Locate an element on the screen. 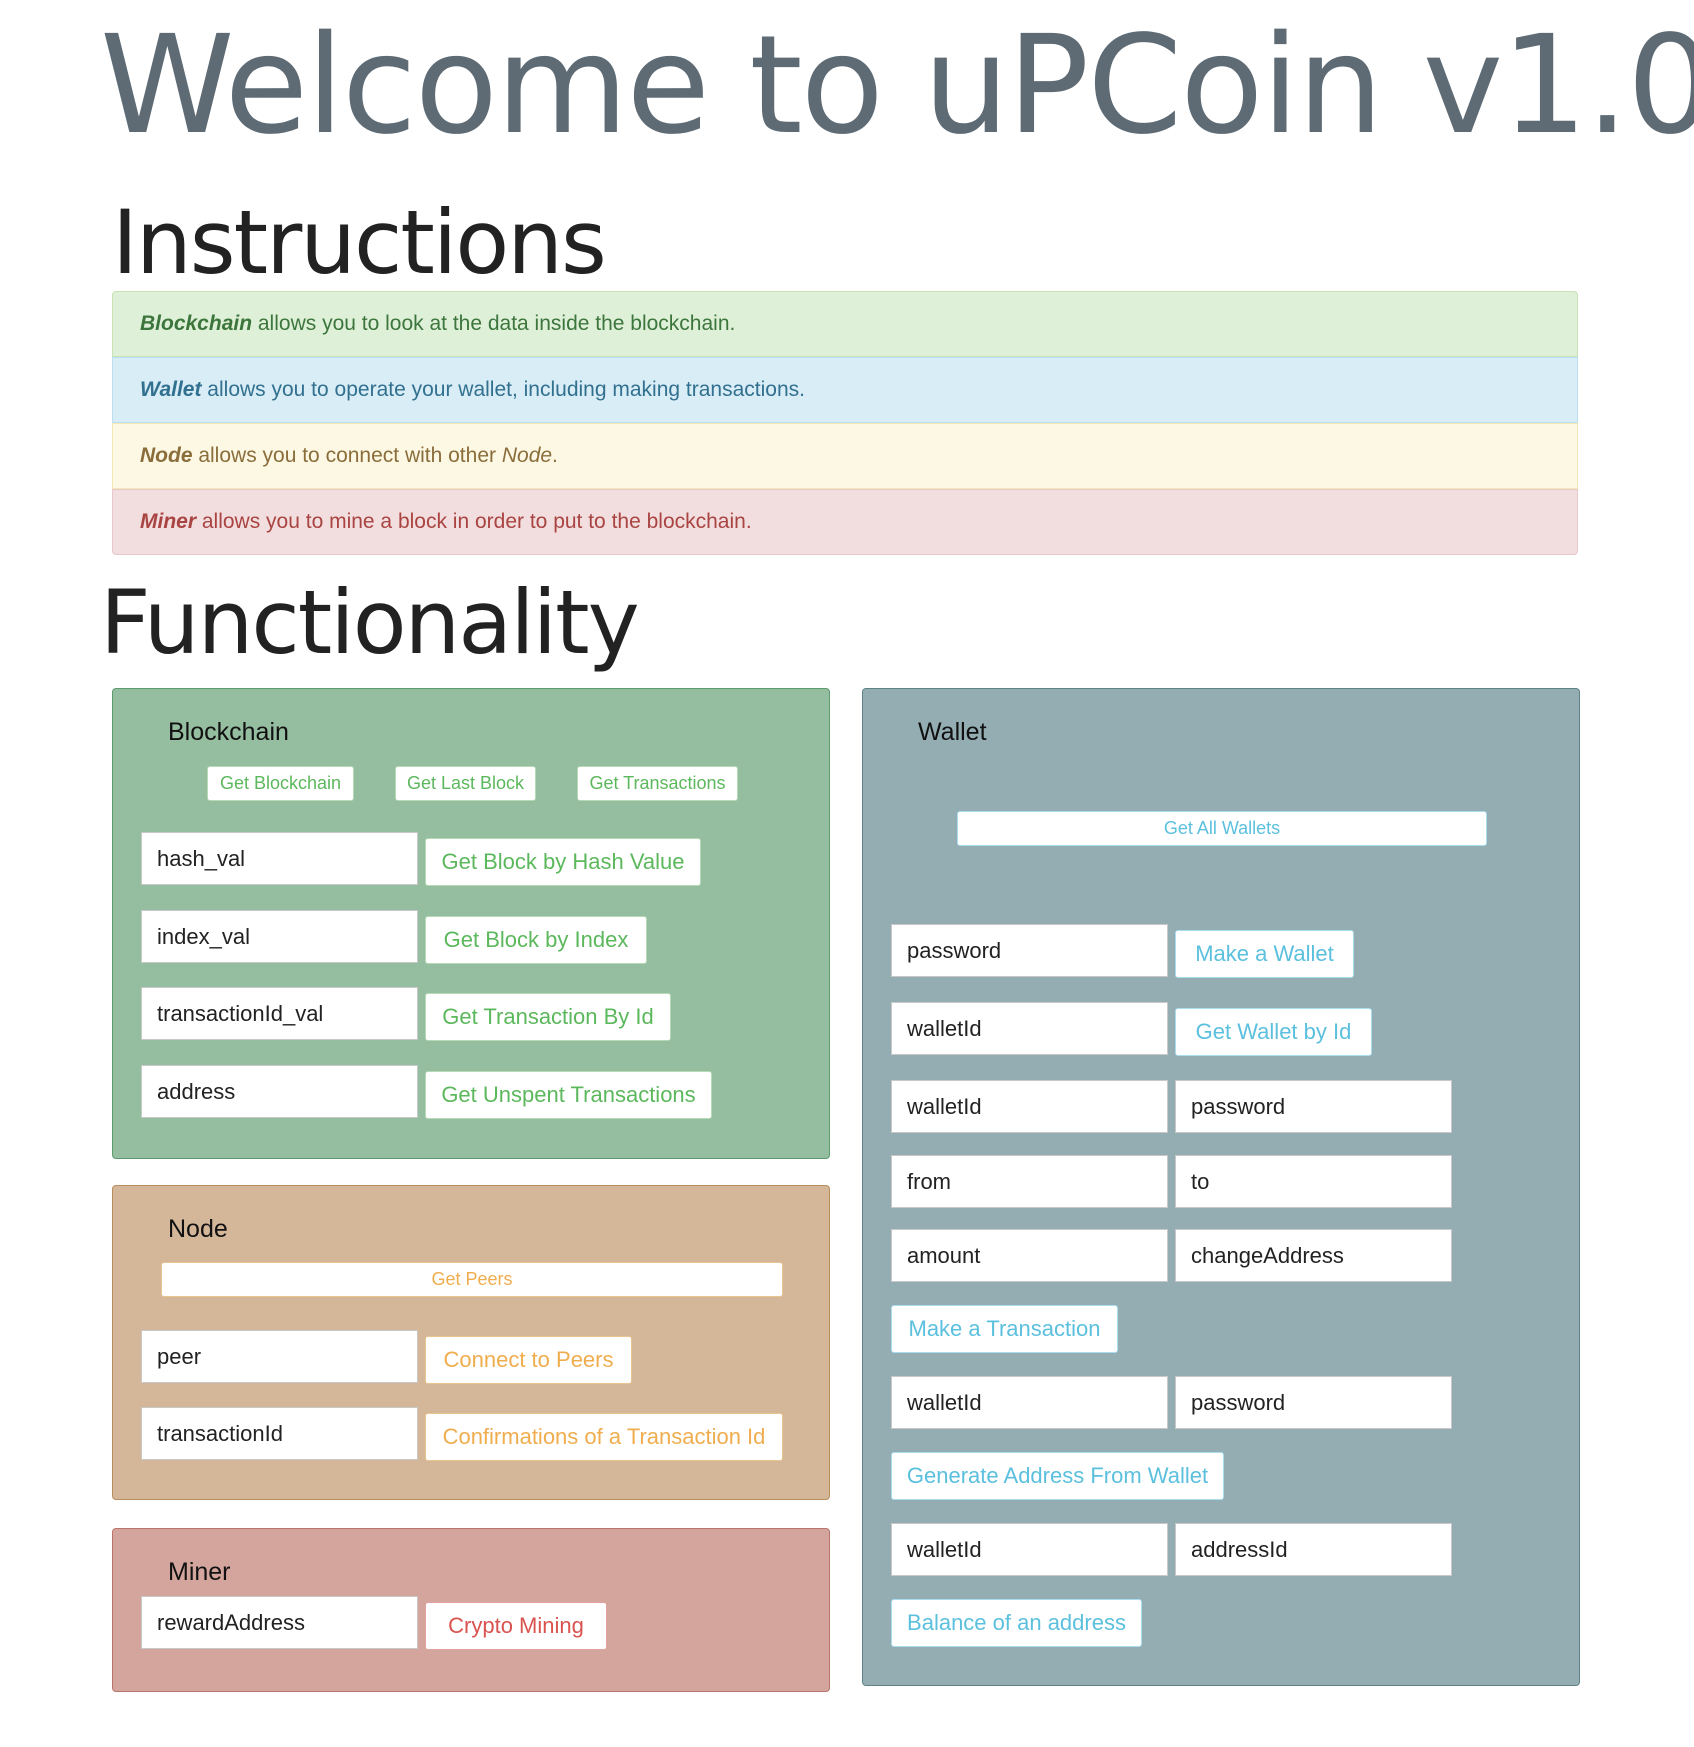  balance-wallet-id-input: walletId is located at coordinates (1029, 1549).